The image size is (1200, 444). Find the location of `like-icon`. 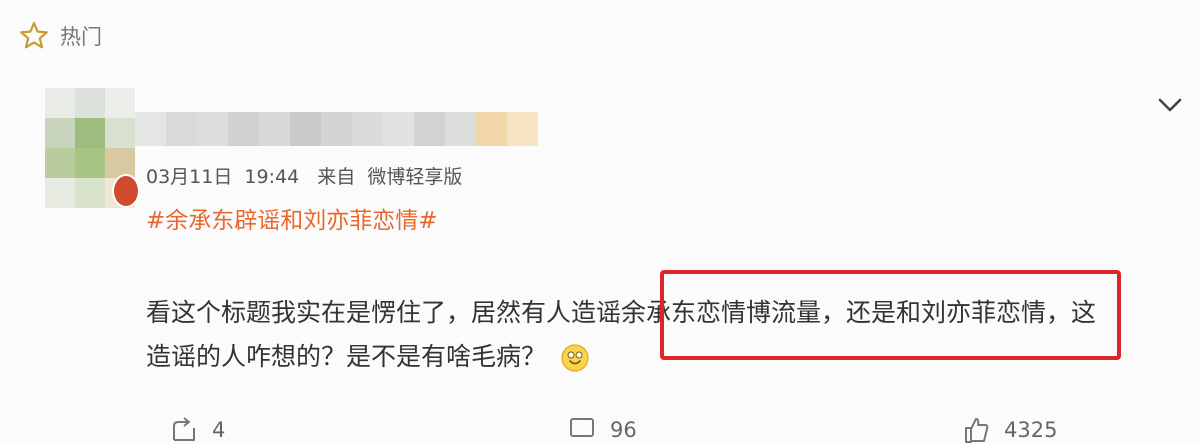

like-icon is located at coordinates (977, 430).